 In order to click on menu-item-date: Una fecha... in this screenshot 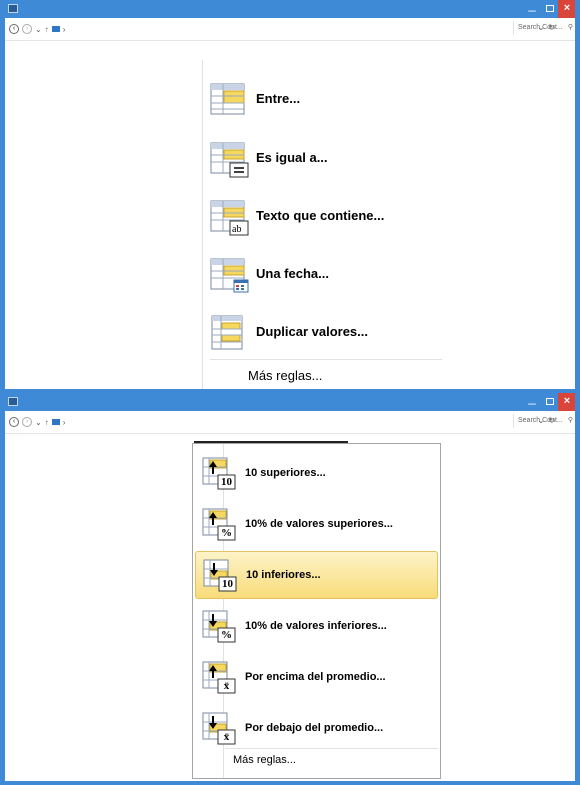, I will do `click(325, 273)`.